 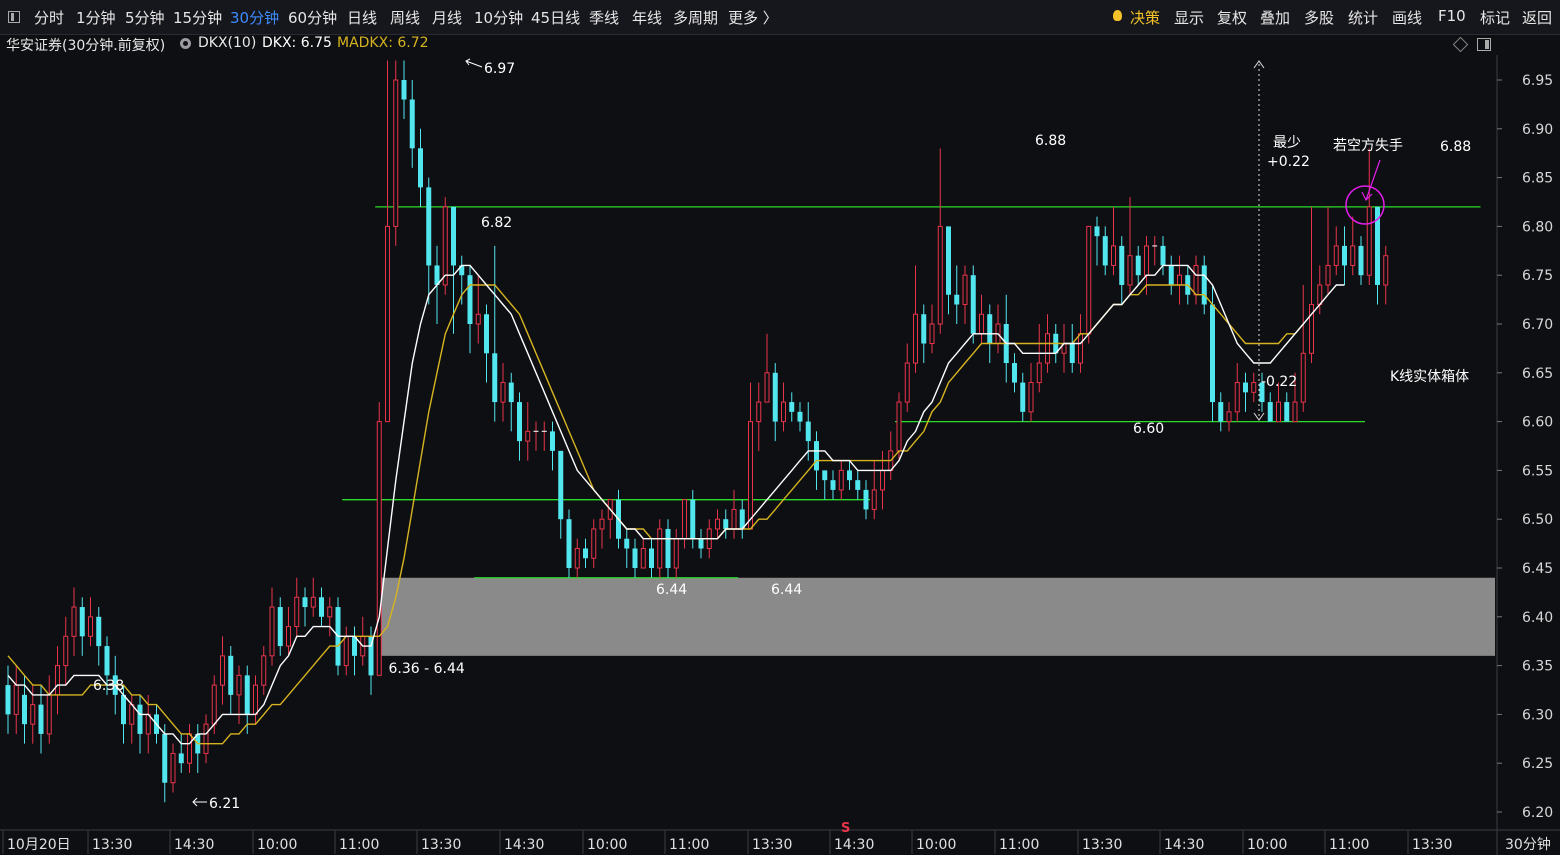 I want to click on y-tick-label: 6.90, so click(x=1537, y=130).